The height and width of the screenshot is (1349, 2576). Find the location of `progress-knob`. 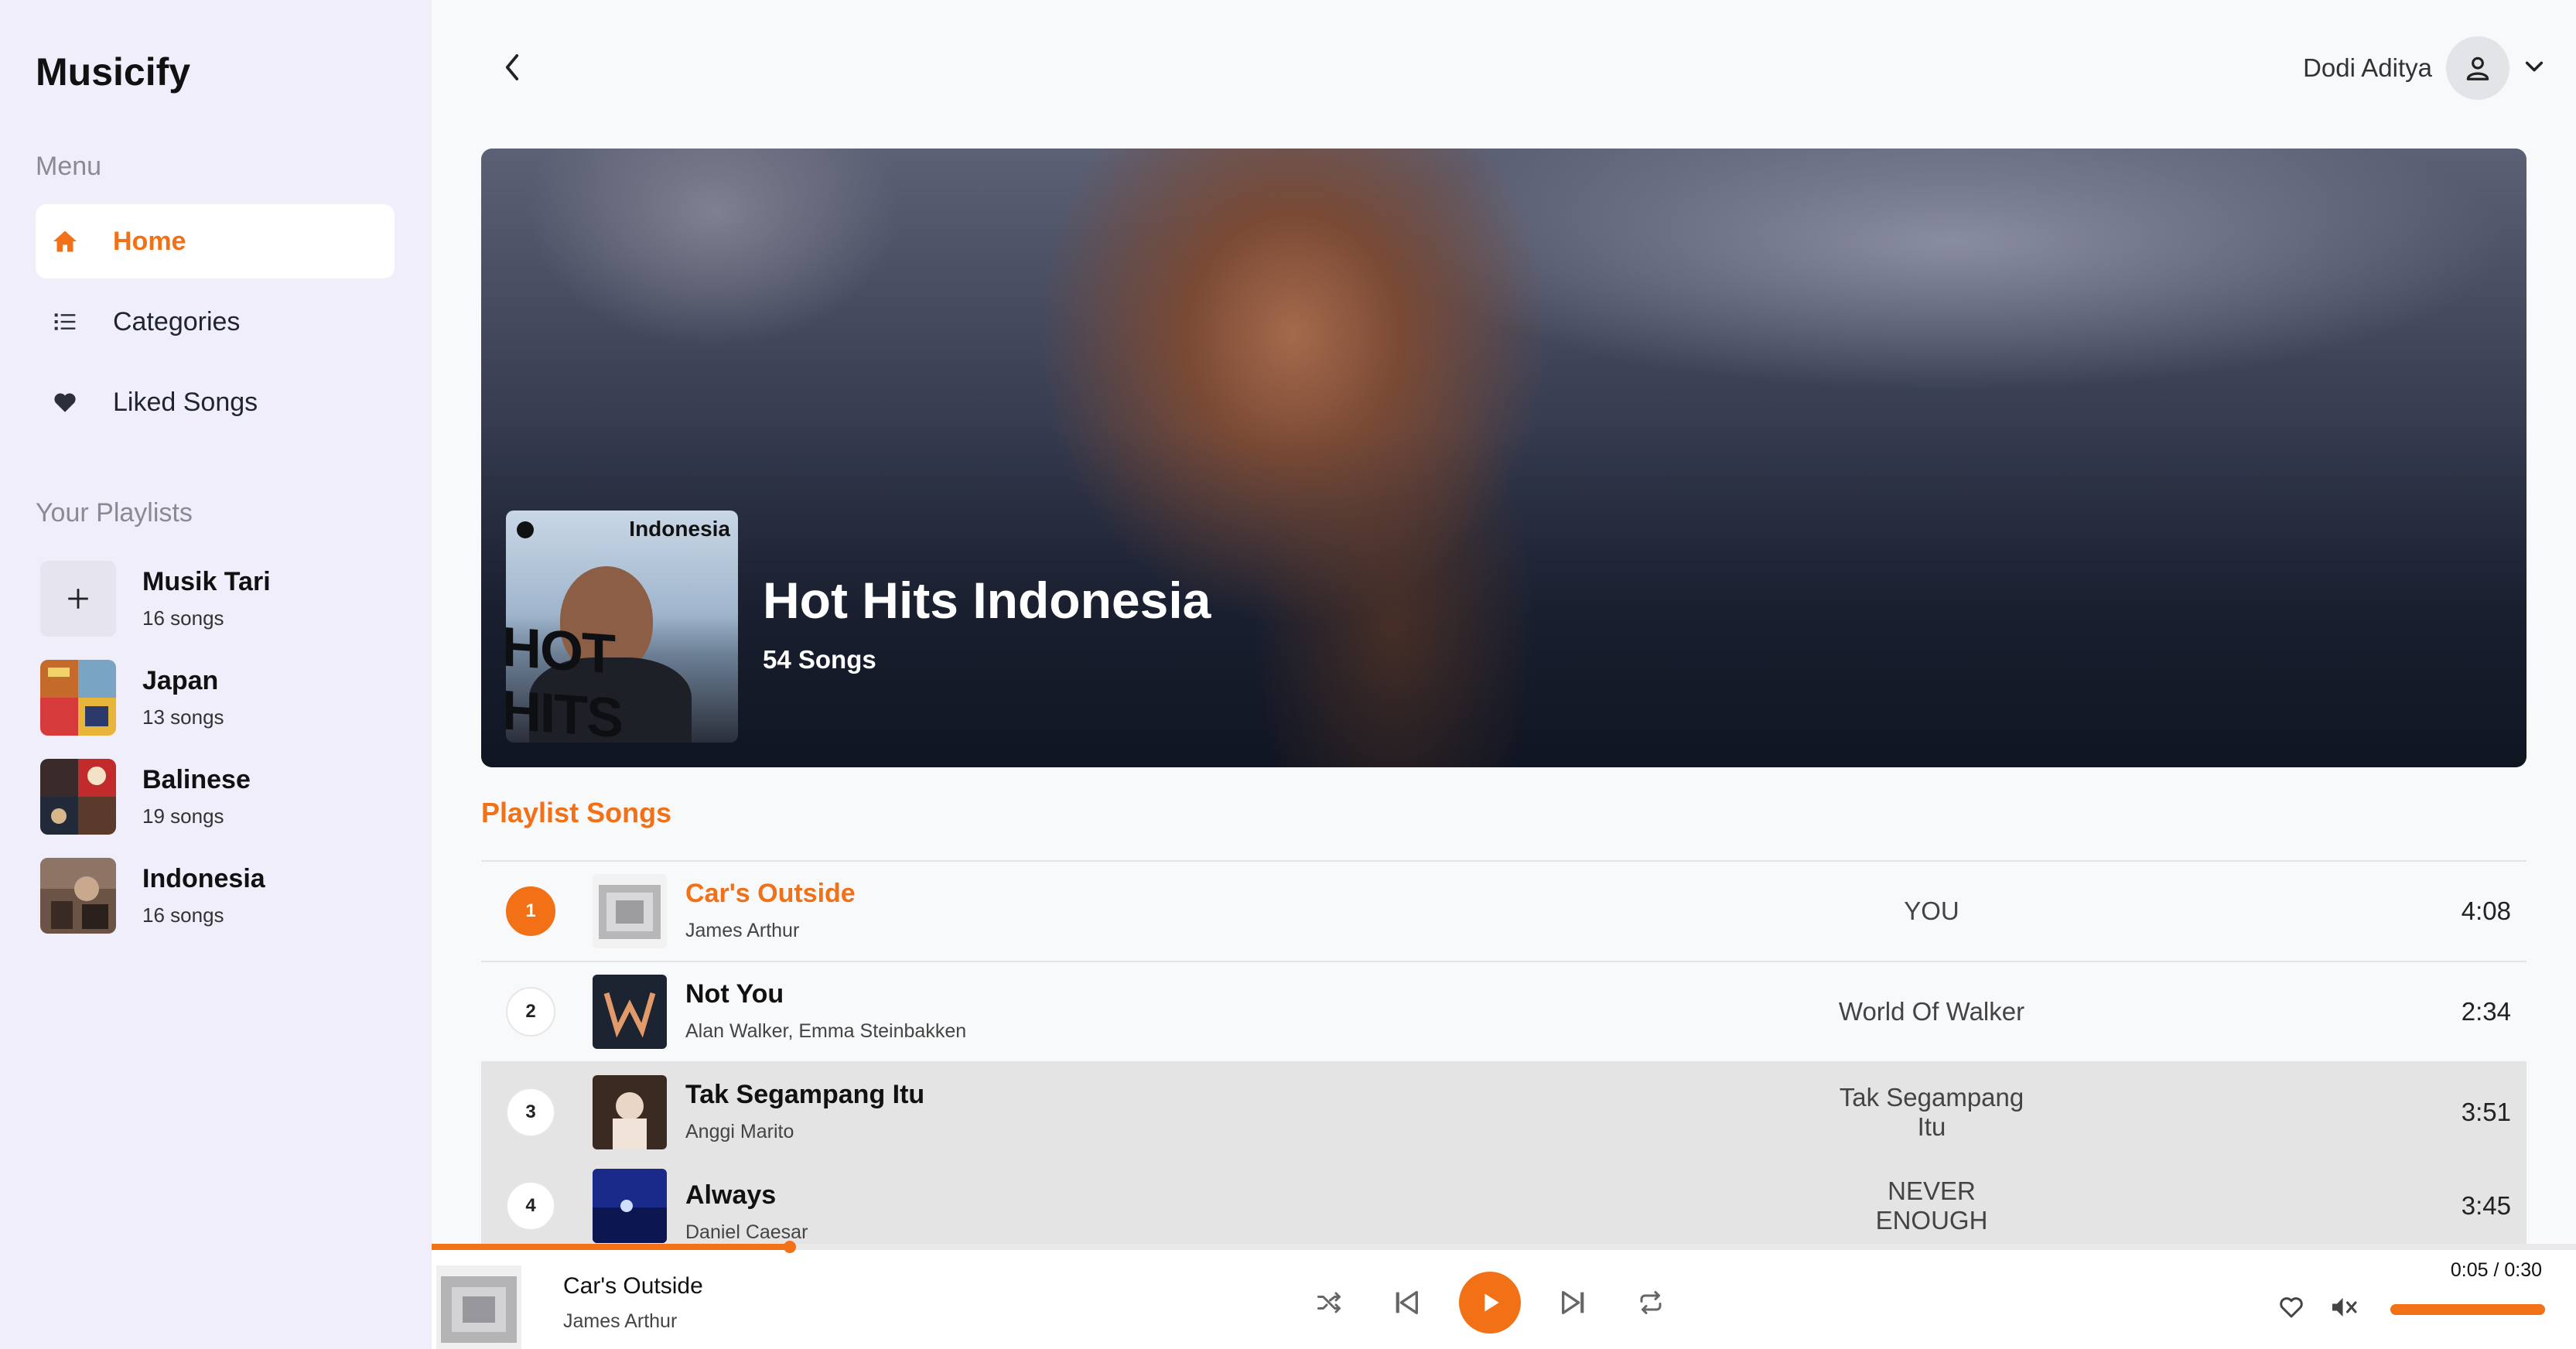

progress-knob is located at coordinates (790, 1247).